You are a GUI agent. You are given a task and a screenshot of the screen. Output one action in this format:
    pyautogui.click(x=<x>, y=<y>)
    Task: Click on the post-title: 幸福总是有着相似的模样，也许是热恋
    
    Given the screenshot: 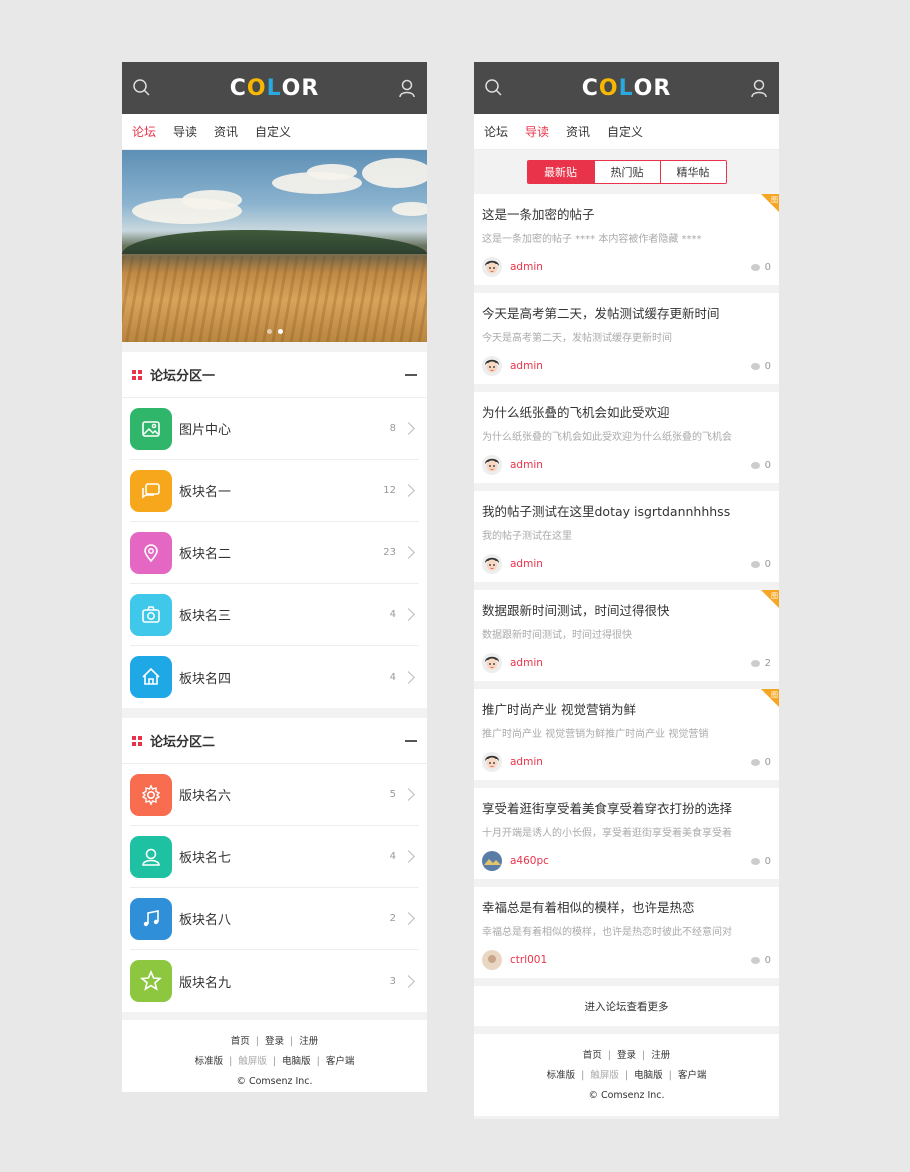 What is the action you would take?
    pyautogui.click(x=626, y=906)
    